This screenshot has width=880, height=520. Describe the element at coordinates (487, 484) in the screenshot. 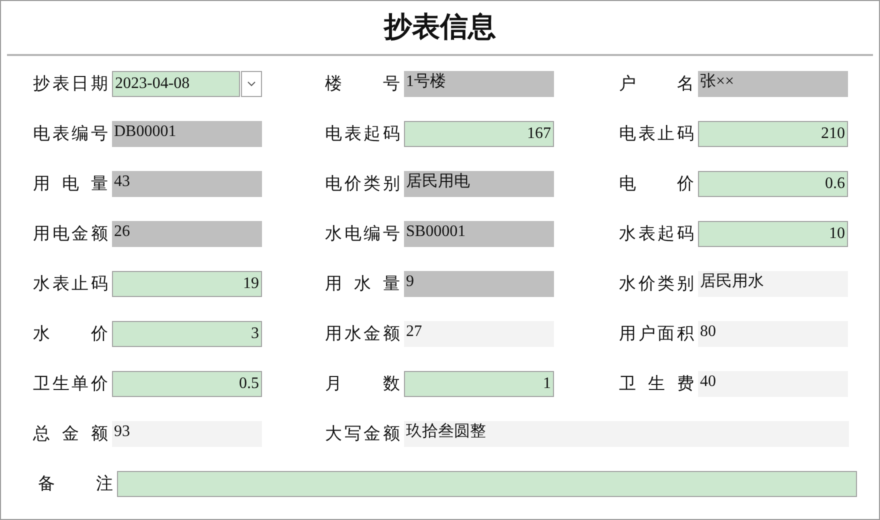

I see `remark-field` at that location.